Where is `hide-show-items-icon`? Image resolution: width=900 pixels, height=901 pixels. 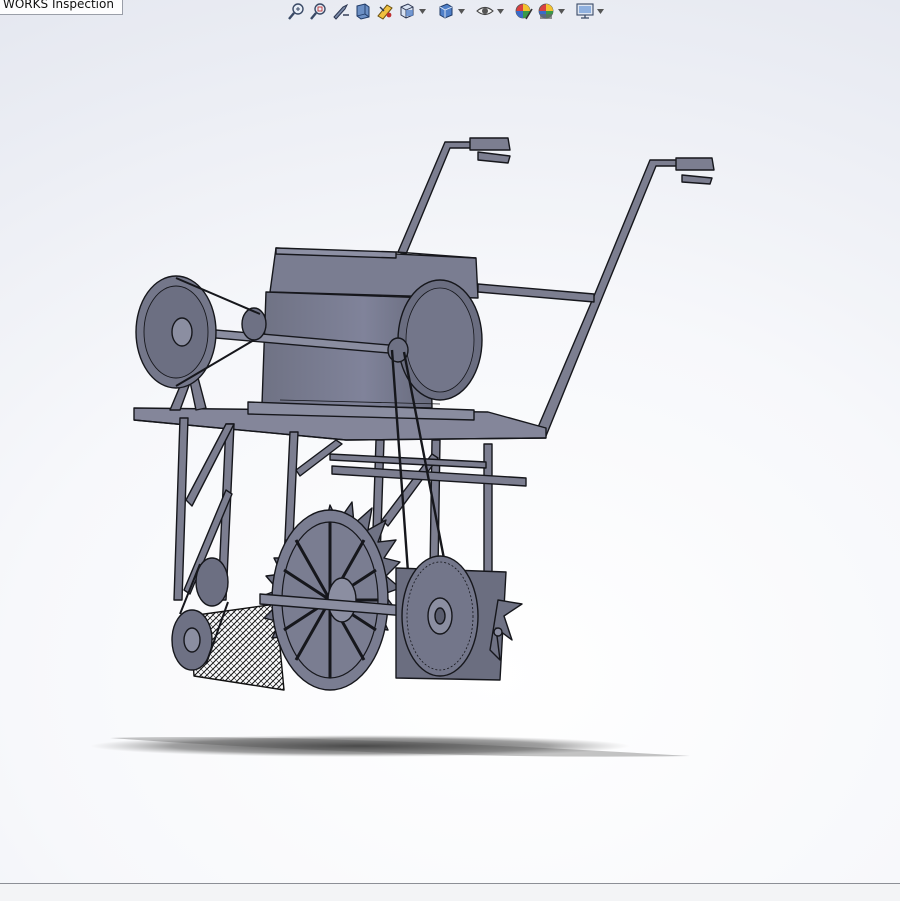 hide-show-items-icon is located at coordinates (485, 11).